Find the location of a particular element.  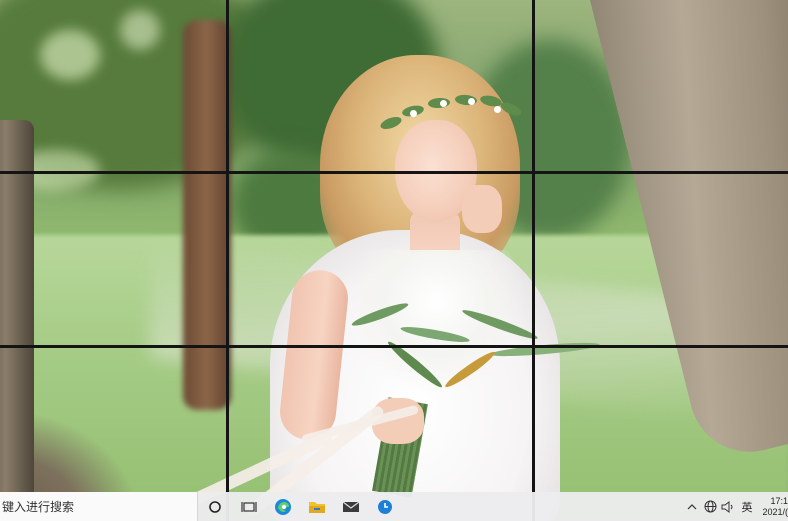

search-box-text: 键入进行搜索 is located at coordinates (38, 507).